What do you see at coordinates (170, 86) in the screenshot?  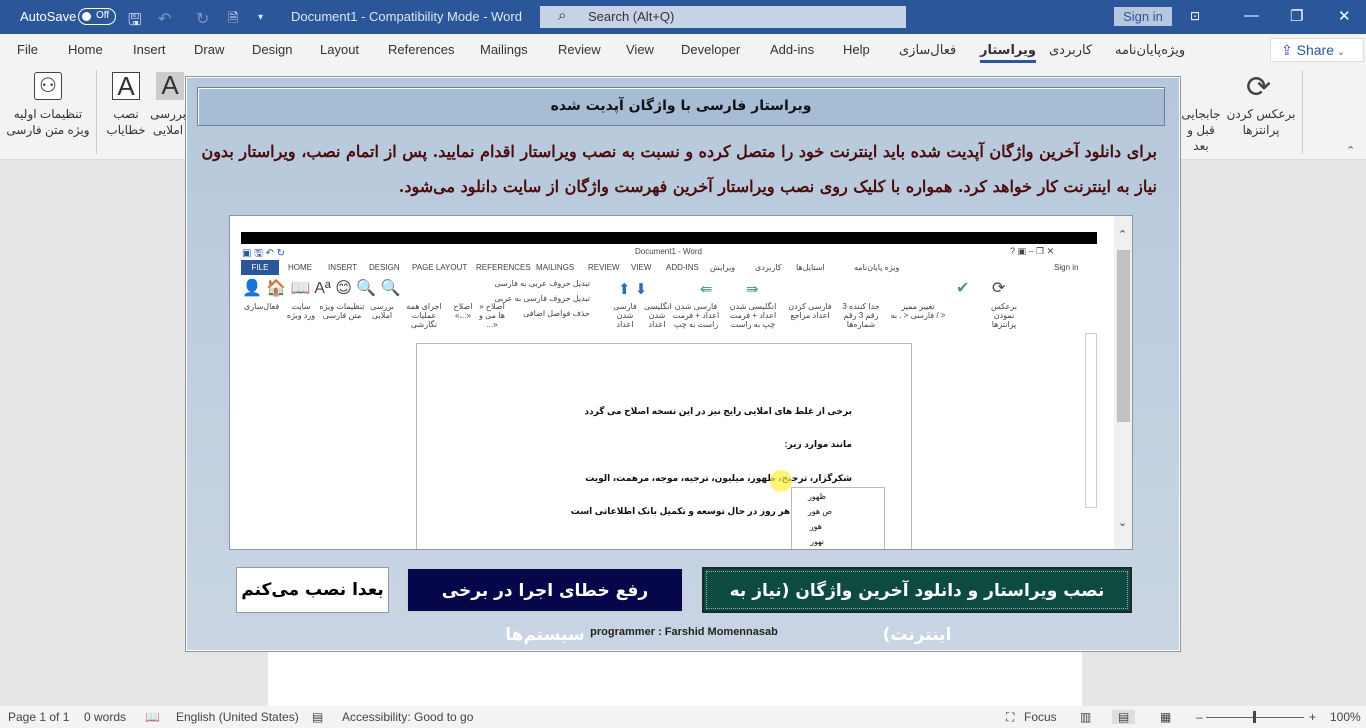 I see `spellcheck-icon: A` at bounding box center [170, 86].